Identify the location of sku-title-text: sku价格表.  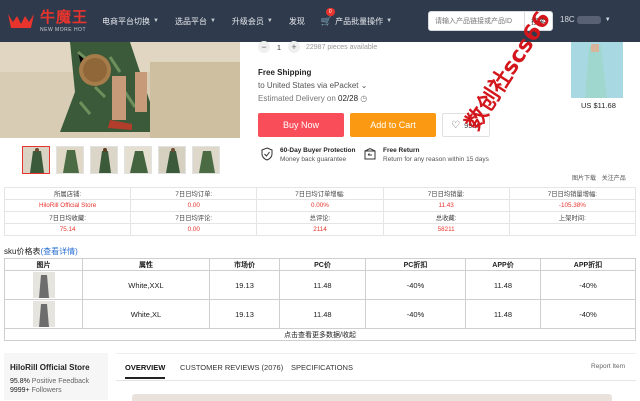
(22, 251).